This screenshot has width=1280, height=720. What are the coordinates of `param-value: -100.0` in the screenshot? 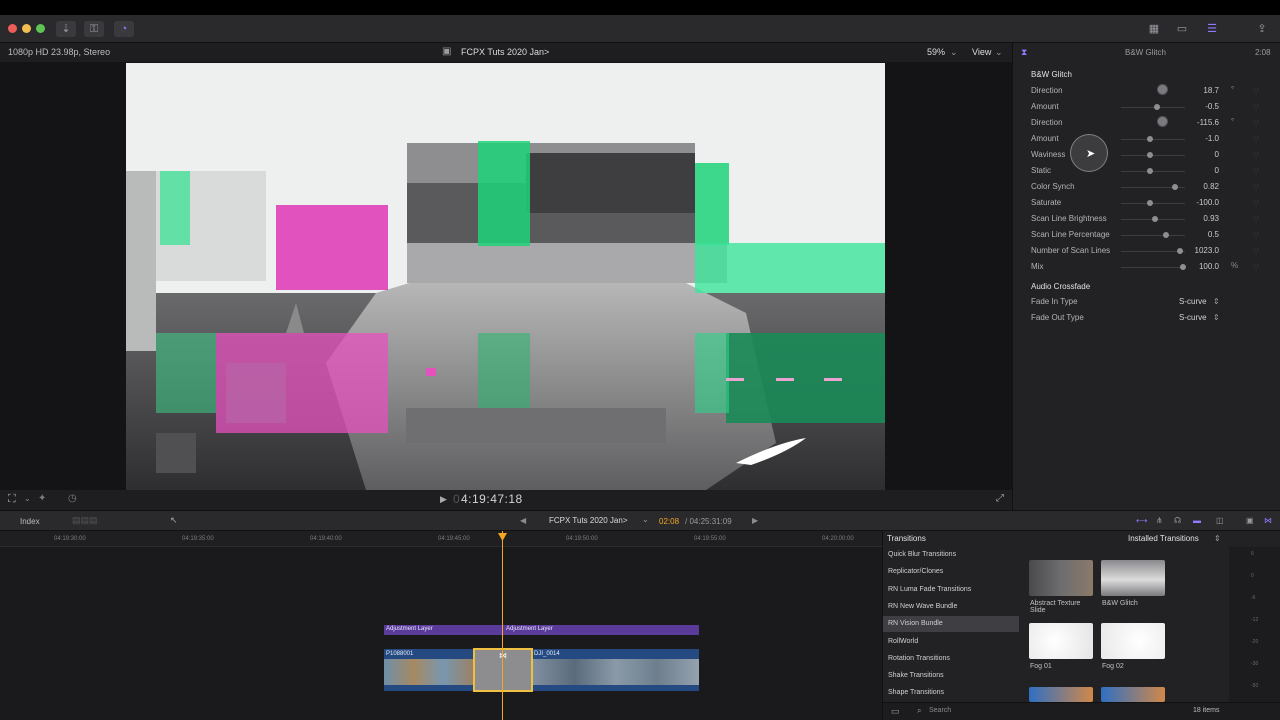 It's located at (1194, 202).